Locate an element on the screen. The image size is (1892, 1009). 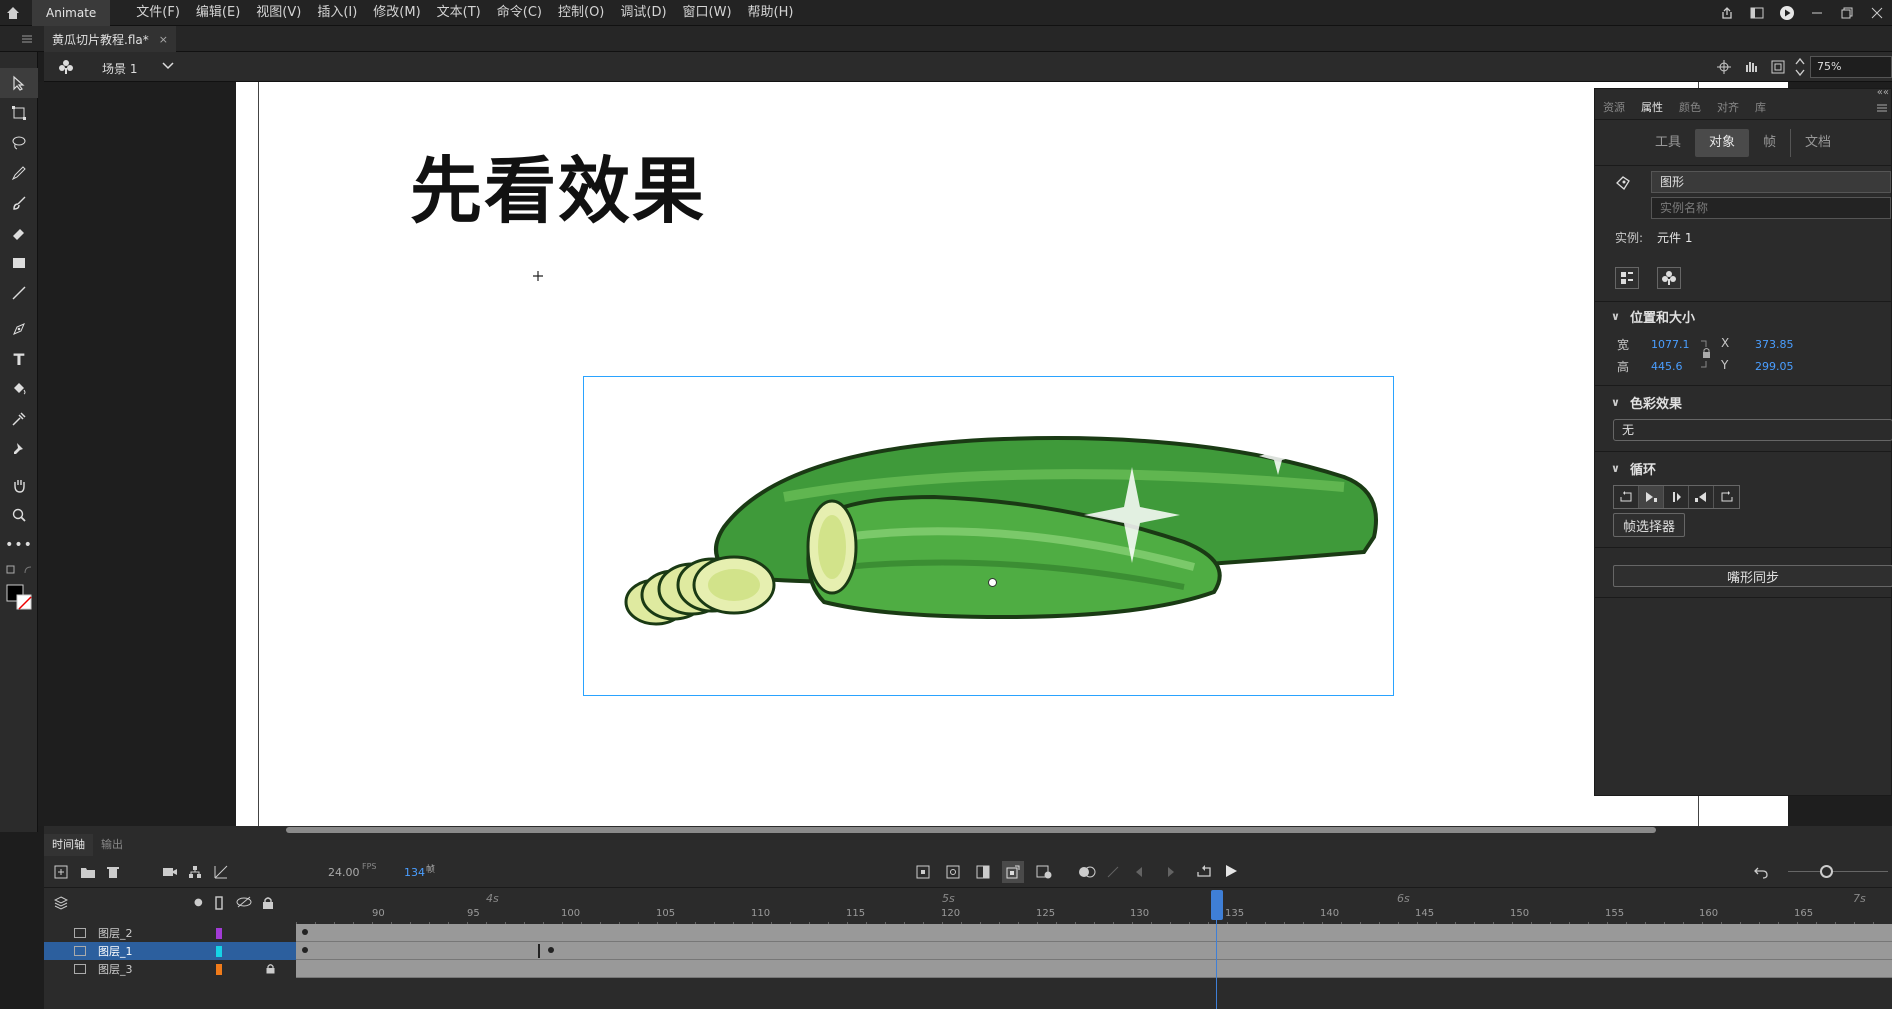
home-icon is located at coordinates (13, 13).